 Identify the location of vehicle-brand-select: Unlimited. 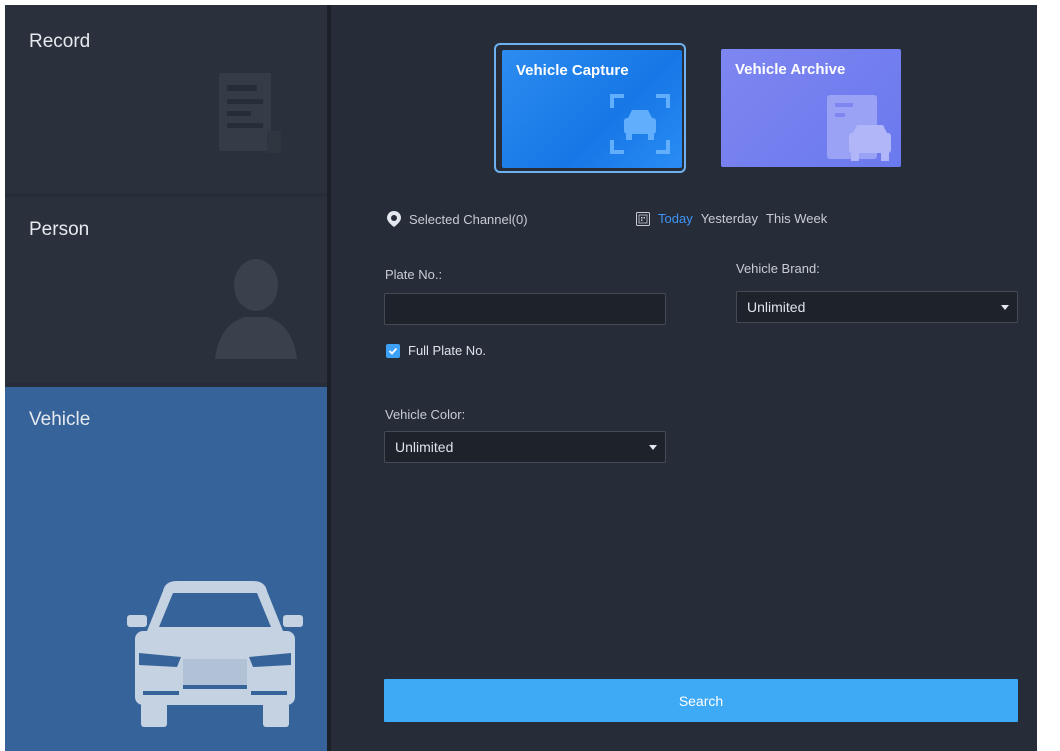
(877, 307).